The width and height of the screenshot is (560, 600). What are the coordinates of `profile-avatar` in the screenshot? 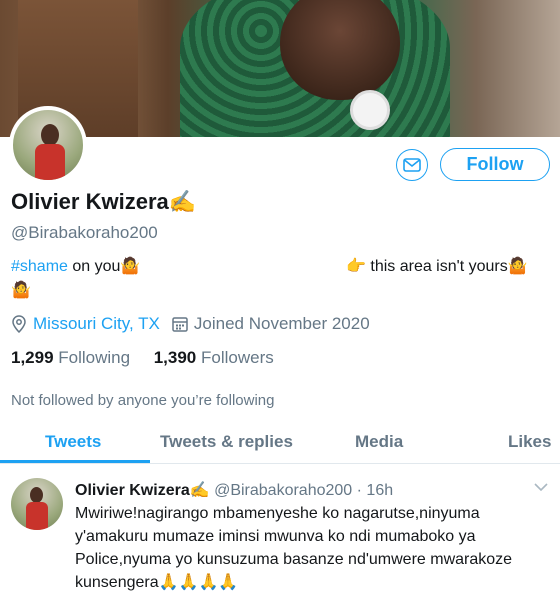 It's located at (48, 145).